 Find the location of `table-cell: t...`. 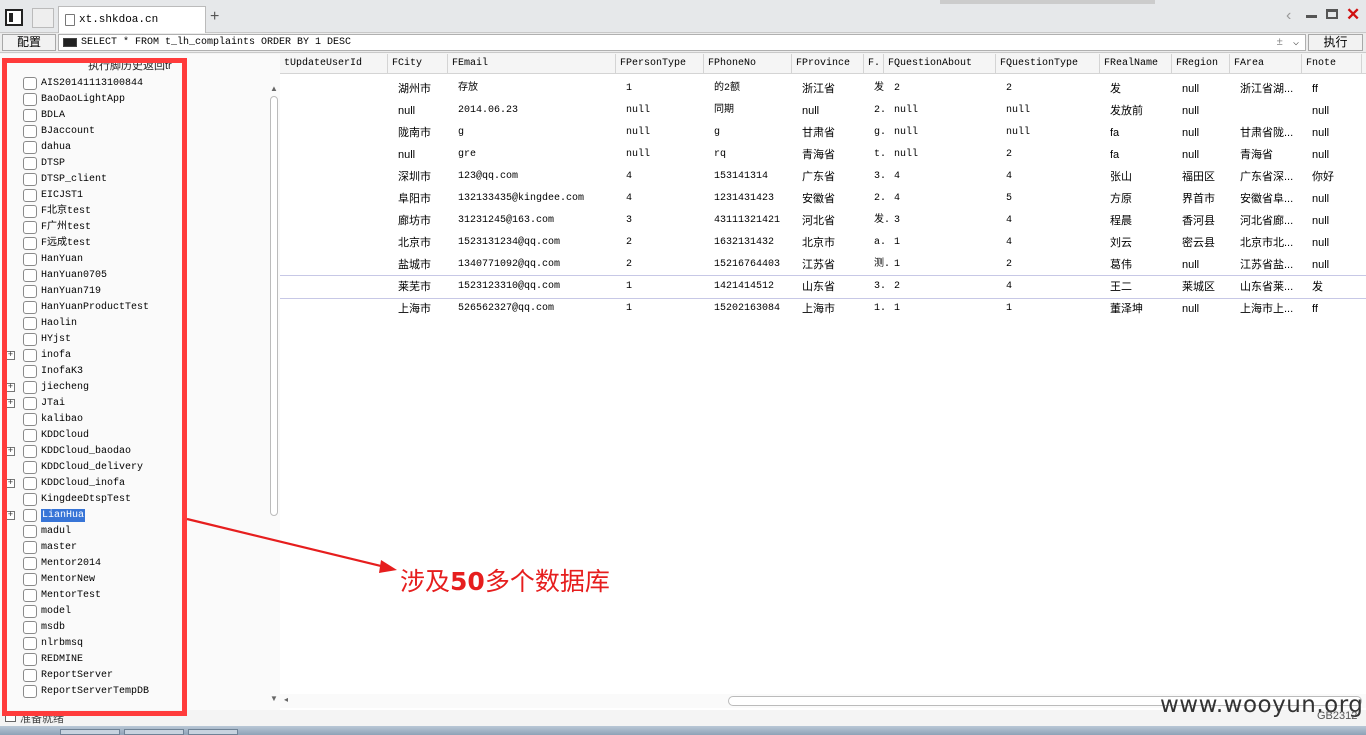

table-cell: t... is located at coordinates (879, 155).